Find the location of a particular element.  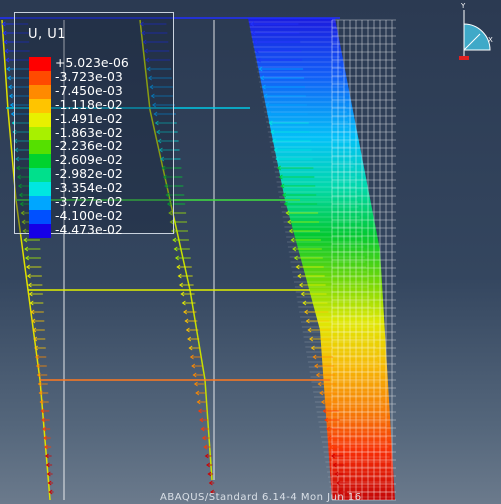

triad-y-label: Y is located at coordinates (463, 6).